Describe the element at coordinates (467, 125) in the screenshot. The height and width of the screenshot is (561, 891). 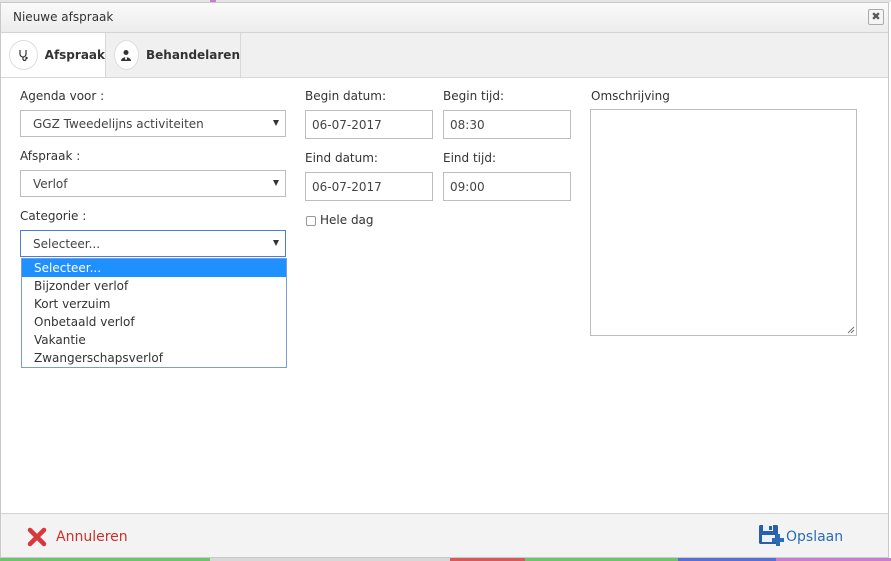
I see `begin-tijd-value: 08:30` at that location.